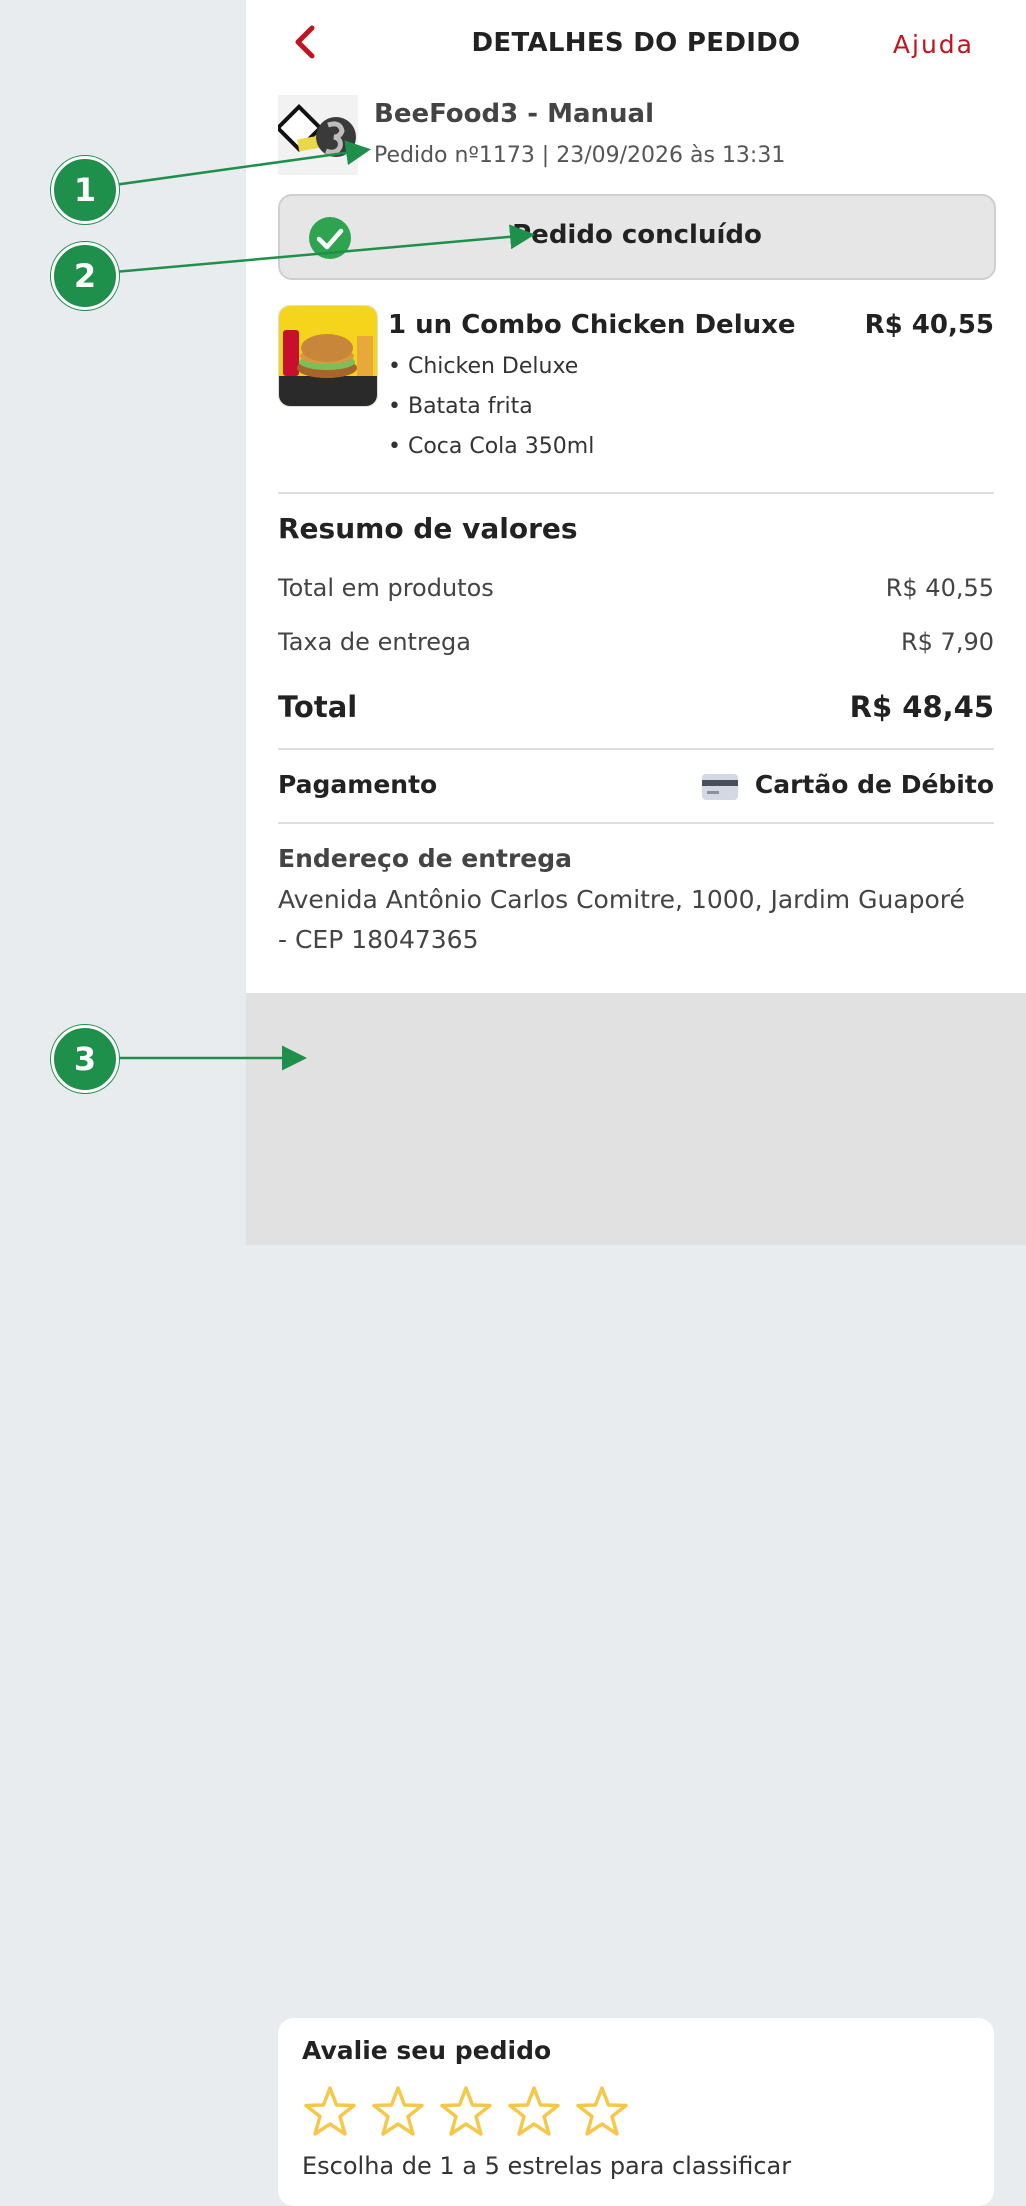 The height and width of the screenshot is (2206, 1026). Describe the element at coordinates (425, 858) in the screenshot. I see `delivery-address-title: Endereço de entrega` at that location.